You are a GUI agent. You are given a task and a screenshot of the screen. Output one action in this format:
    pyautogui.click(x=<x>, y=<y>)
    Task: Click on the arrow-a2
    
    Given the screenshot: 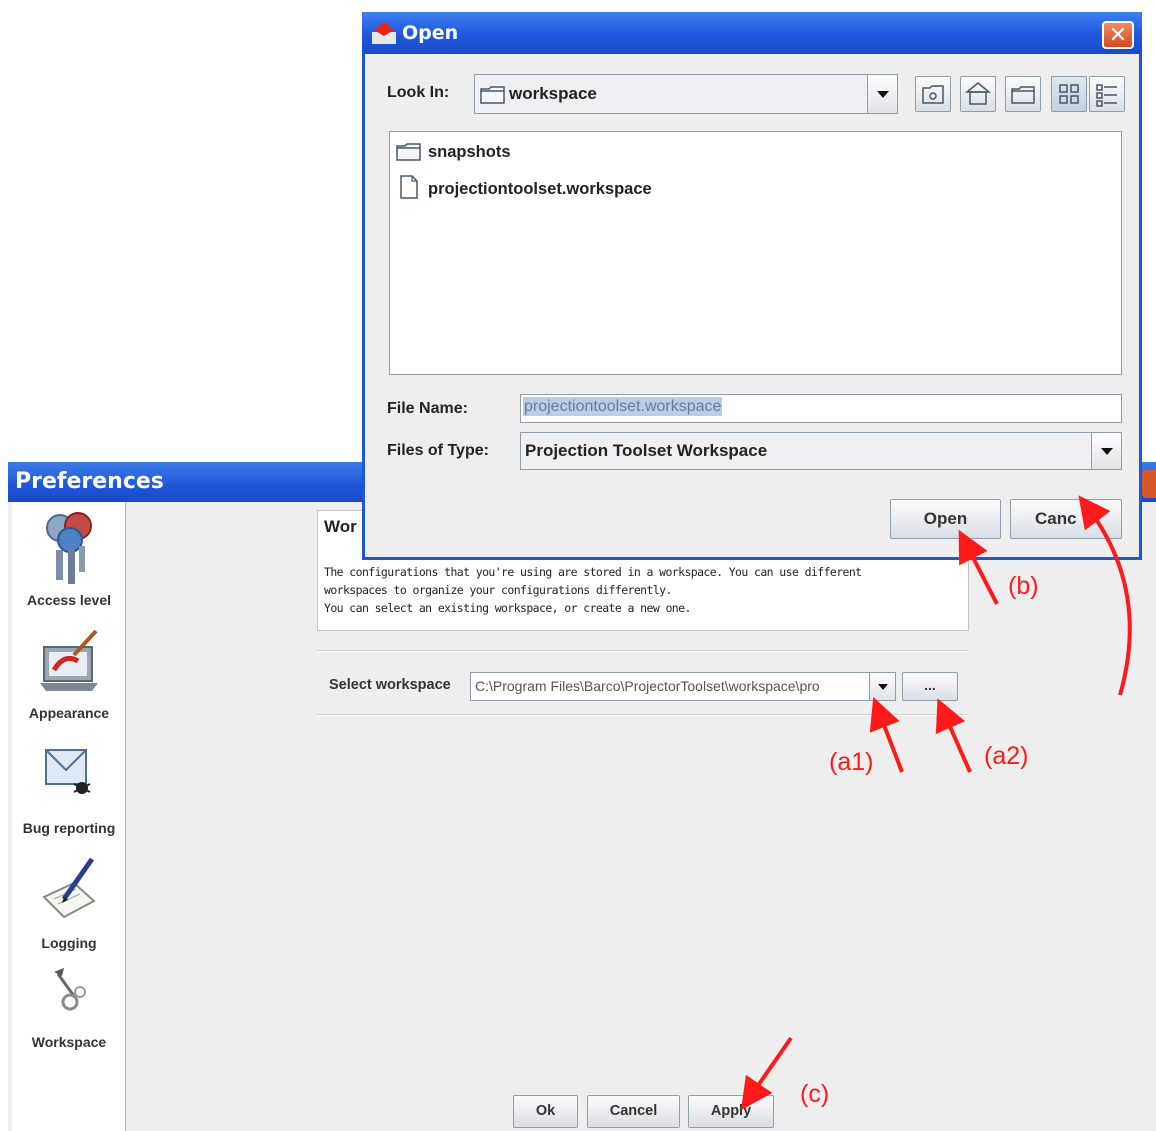 What is the action you would take?
    pyautogui.click(x=953, y=735)
    